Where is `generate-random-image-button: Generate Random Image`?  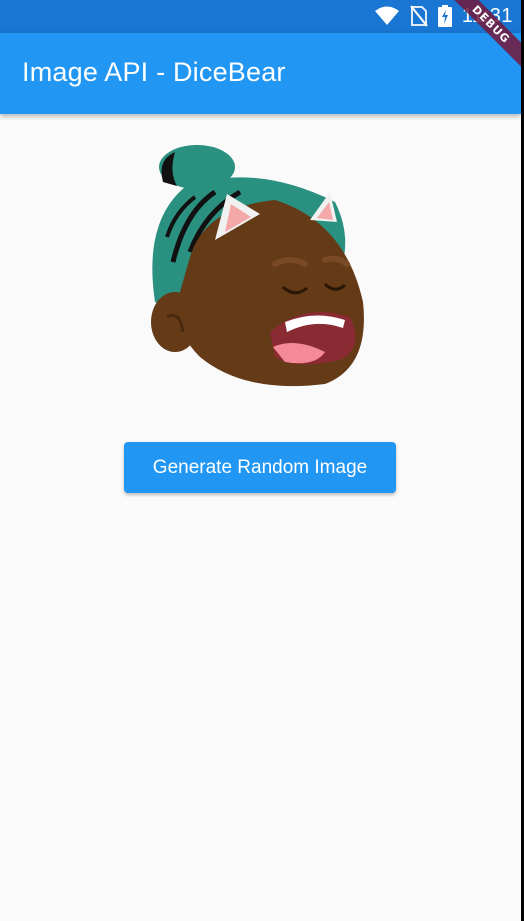
generate-random-image-button: Generate Random Image is located at coordinates (260, 467).